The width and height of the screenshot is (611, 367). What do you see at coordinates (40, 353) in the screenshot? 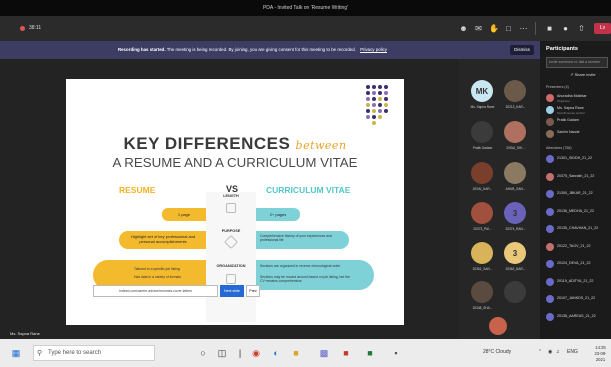
I see `search-icon: ⚲` at bounding box center [40, 353].